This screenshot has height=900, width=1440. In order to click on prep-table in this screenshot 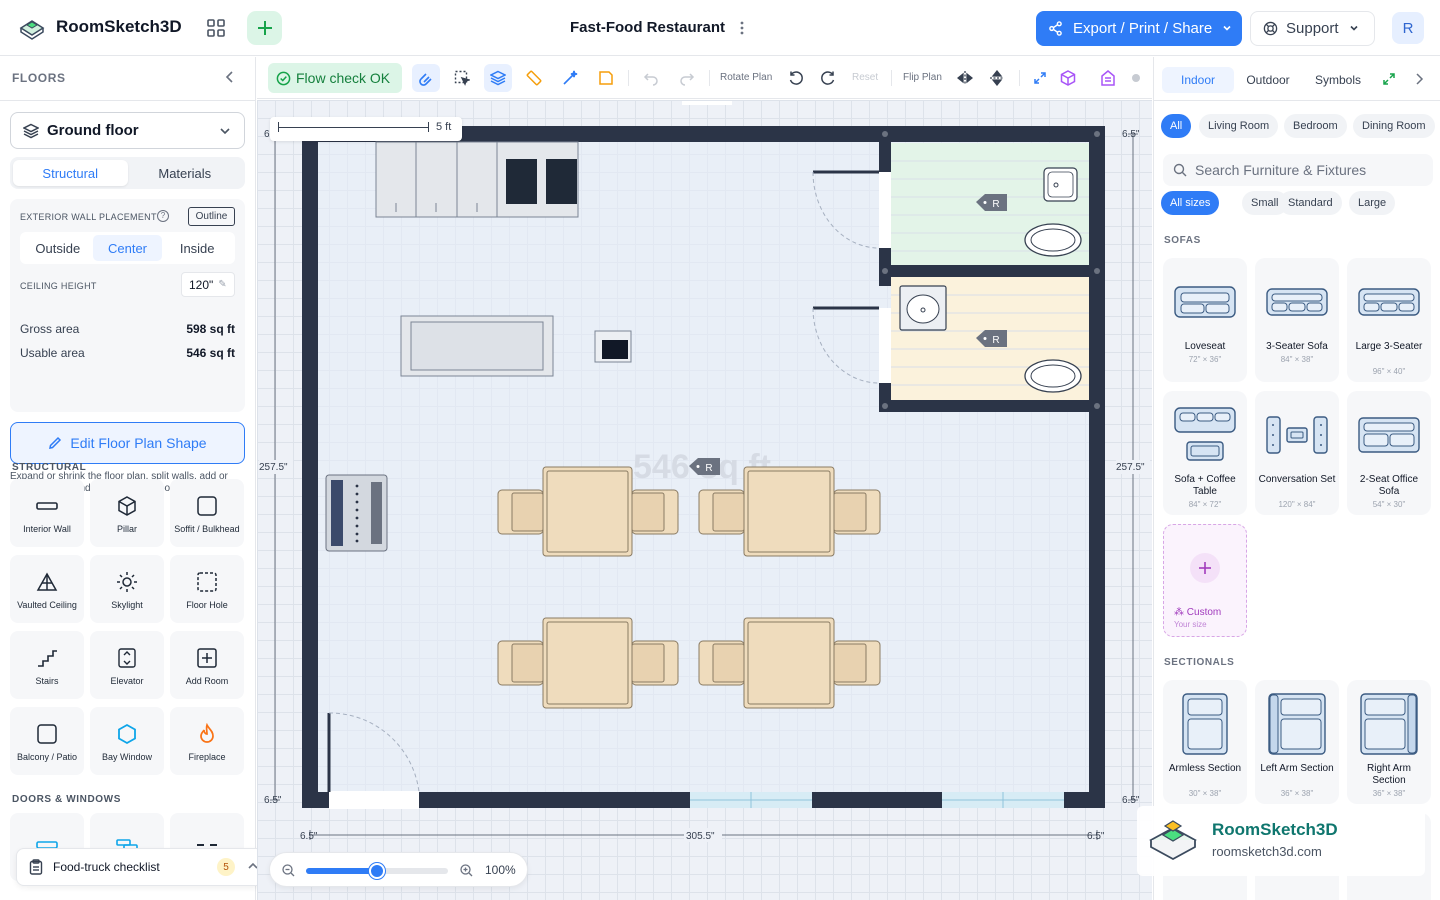, I will do `click(477, 346)`.